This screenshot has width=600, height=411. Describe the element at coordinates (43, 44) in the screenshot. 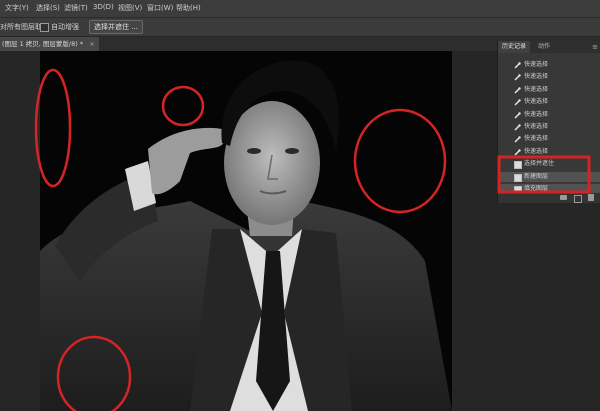

I see `document-tab-title: (图层 1 拷贝, 图层蒙版/8) *` at that location.